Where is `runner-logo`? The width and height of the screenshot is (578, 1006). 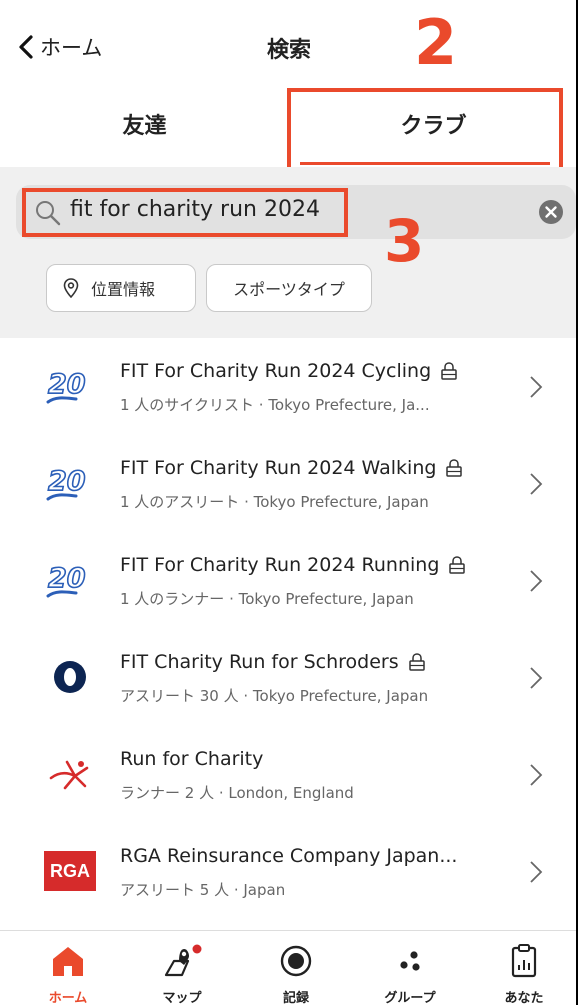 runner-logo is located at coordinates (70, 774).